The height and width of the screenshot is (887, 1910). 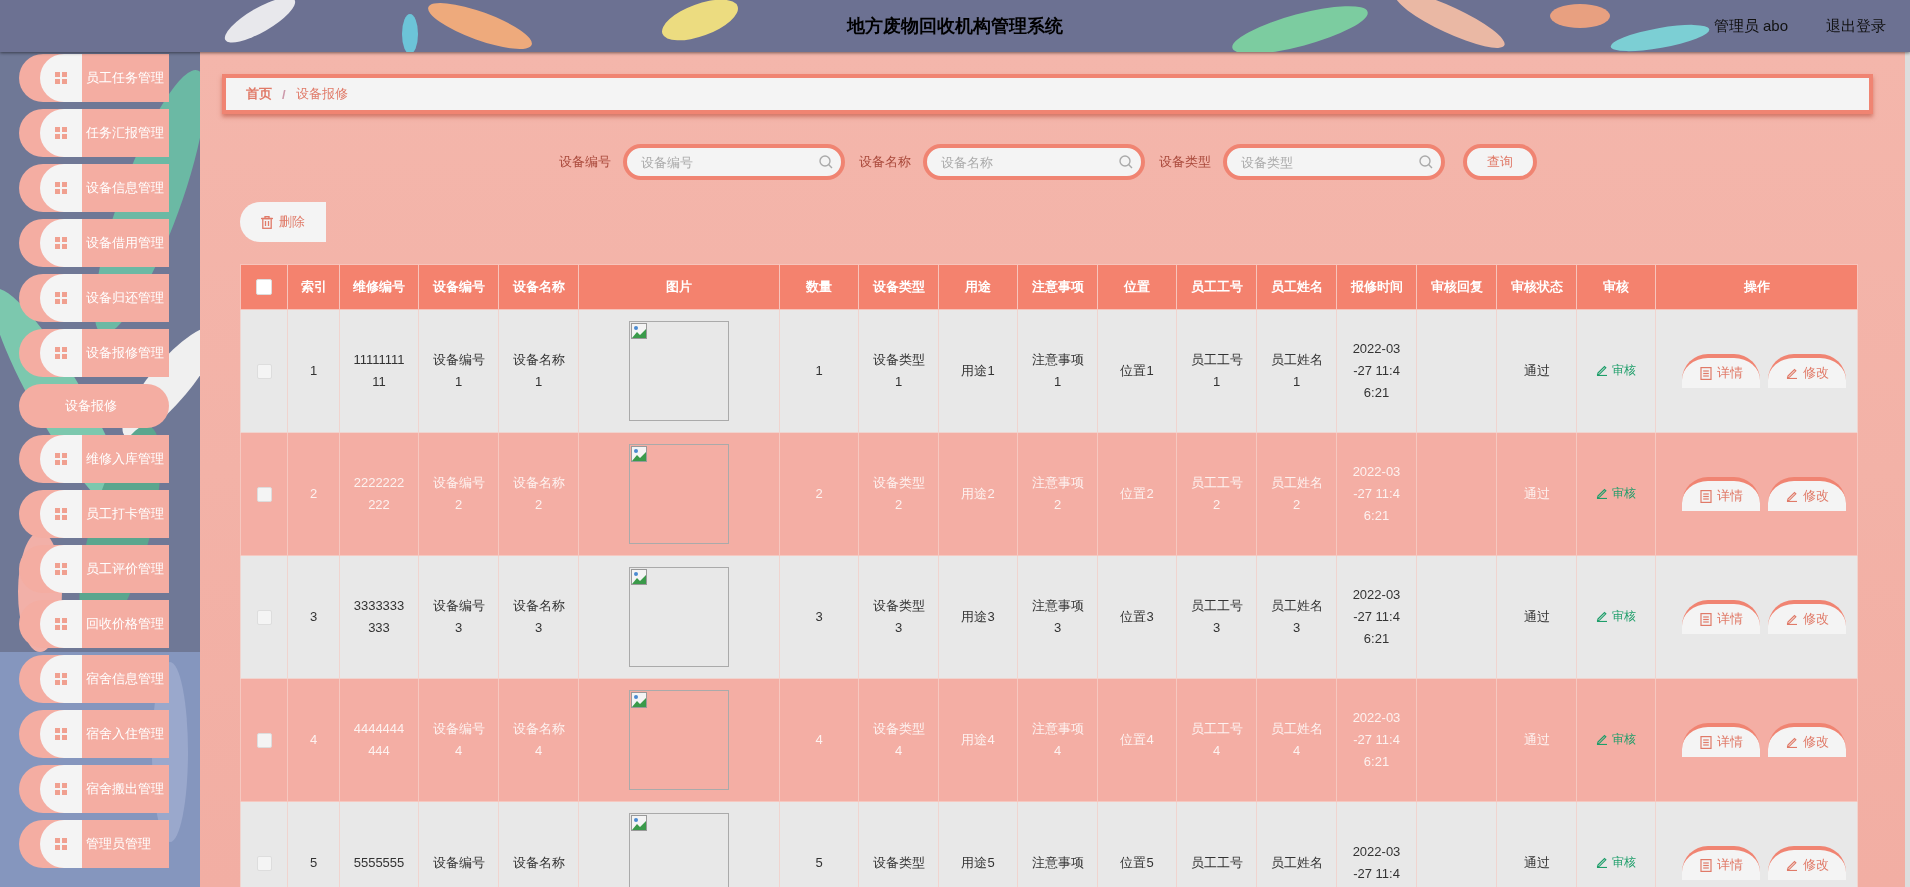 I want to click on search-field: 设备类型, so click(x=1333, y=162).